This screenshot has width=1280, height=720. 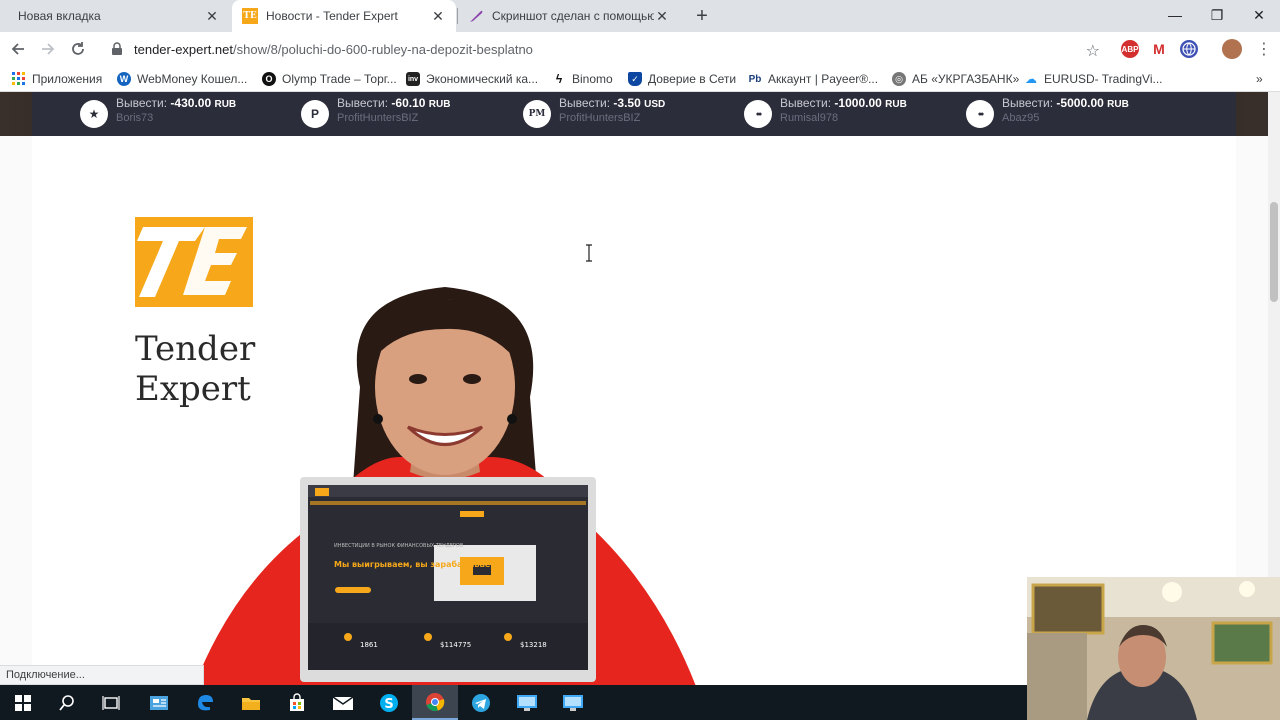 What do you see at coordinates (269, 79) in the screenshot?
I see `olymp-icon: O` at bounding box center [269, 79].